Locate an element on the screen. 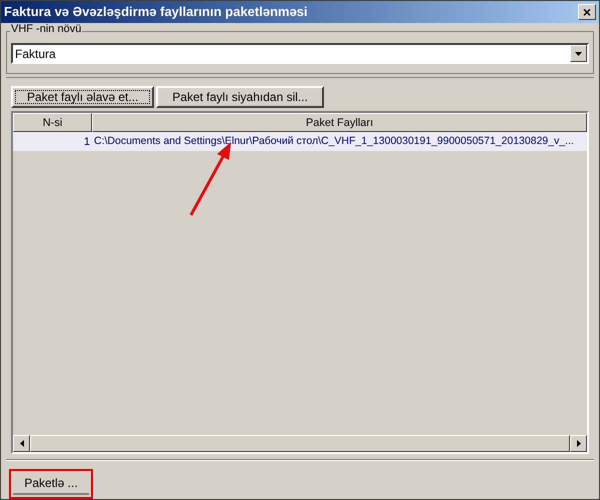 The image size is (600, 500). type-dropdown: Faktura is located at coordinates (300, 53).